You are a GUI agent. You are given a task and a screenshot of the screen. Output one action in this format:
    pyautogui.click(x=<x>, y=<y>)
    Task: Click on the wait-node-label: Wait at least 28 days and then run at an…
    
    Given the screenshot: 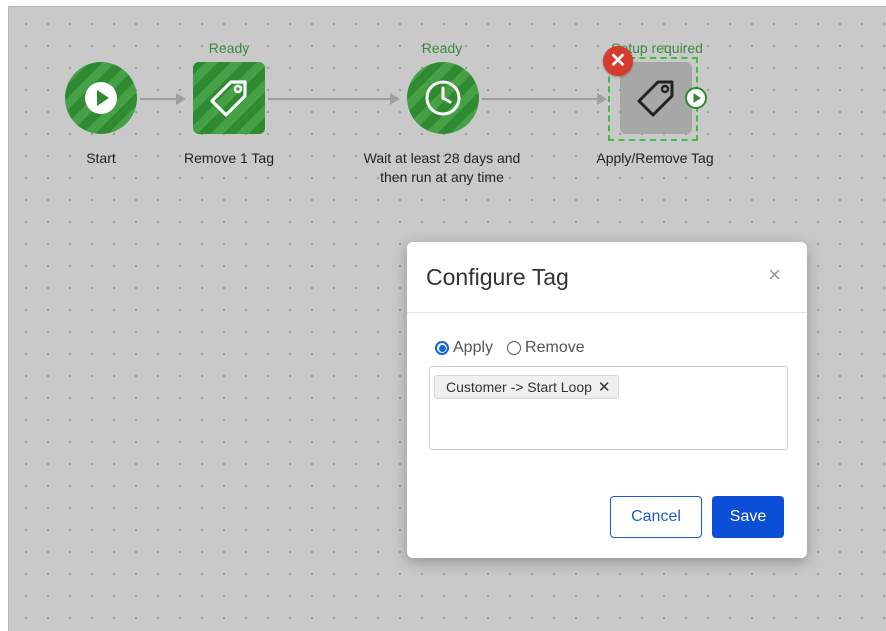 What is the action you would take?
    pyautogui.click(x=442, y=168)
    